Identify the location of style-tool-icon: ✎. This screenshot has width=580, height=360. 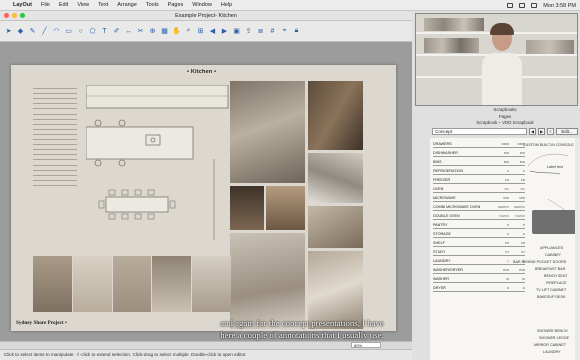
(32, 31).